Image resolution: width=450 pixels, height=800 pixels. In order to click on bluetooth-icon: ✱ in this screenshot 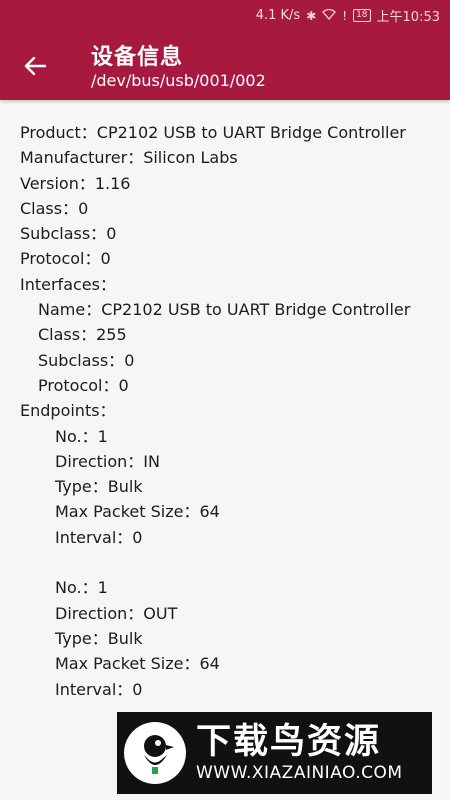, I will do `click(311, 15)`.